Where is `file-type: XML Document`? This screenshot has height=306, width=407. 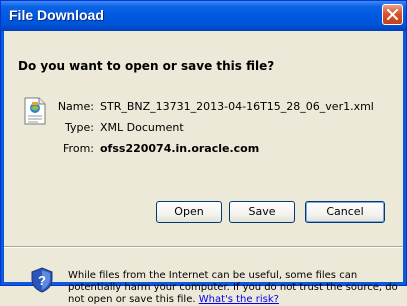 file-type: XML Document is located at coordinates (142, 127).